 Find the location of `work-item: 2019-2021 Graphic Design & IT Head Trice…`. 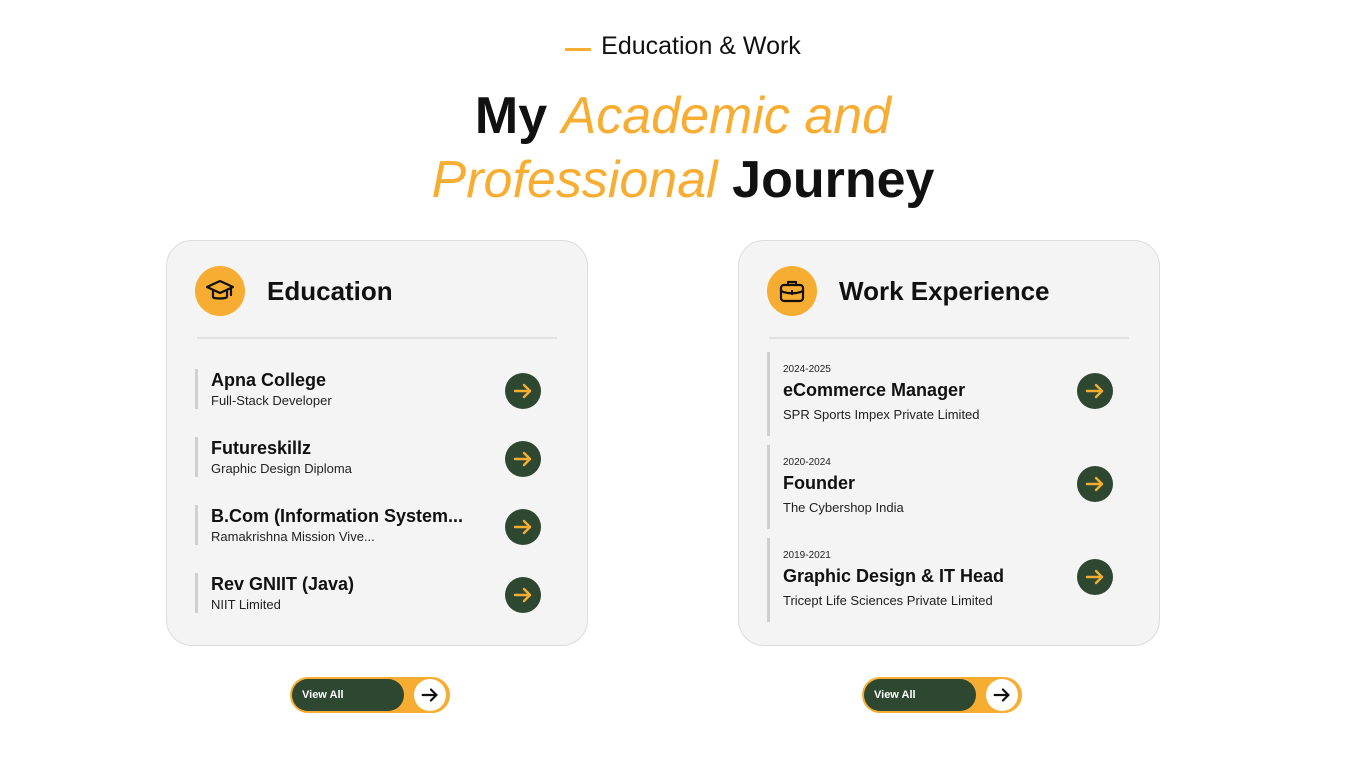

work-item: 2019-2021 Graphic Design & IT Head Trice… is located at coordinates (940, 580).